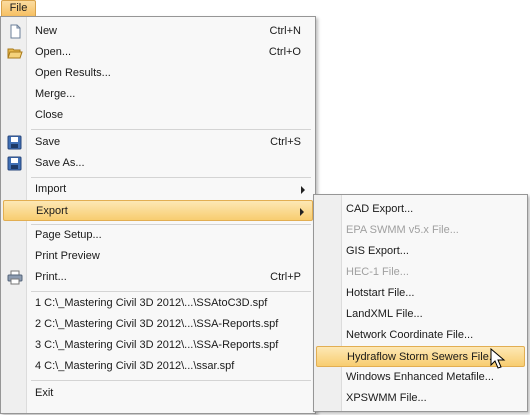  Describe the element at coordinates (158, 393) in the screenshot. I see `menu-item-exit: Exit` at that location.